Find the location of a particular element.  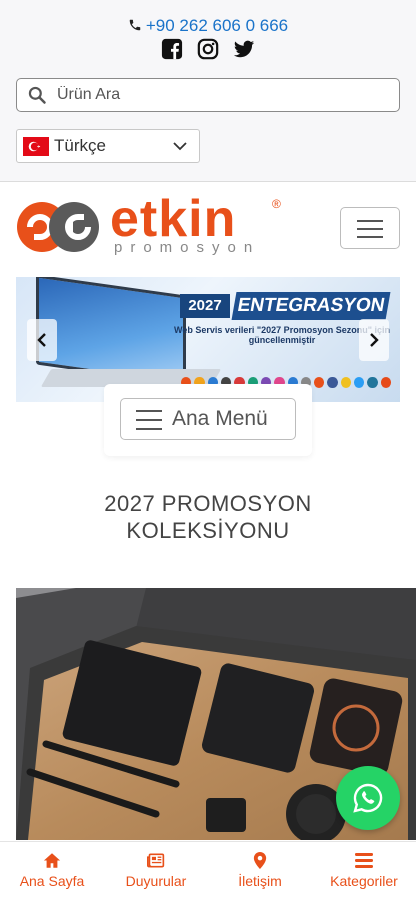

brand-tagline: promosyon is located at coordinates (187, 247).